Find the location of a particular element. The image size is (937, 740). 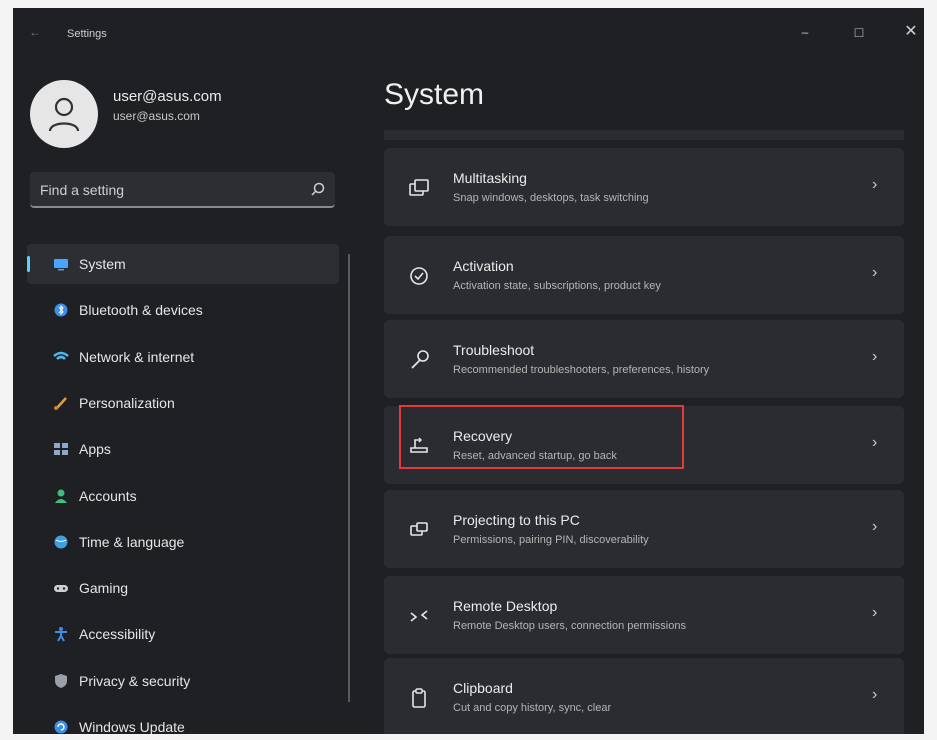

page-title: System is located at coordinates (434, 94).